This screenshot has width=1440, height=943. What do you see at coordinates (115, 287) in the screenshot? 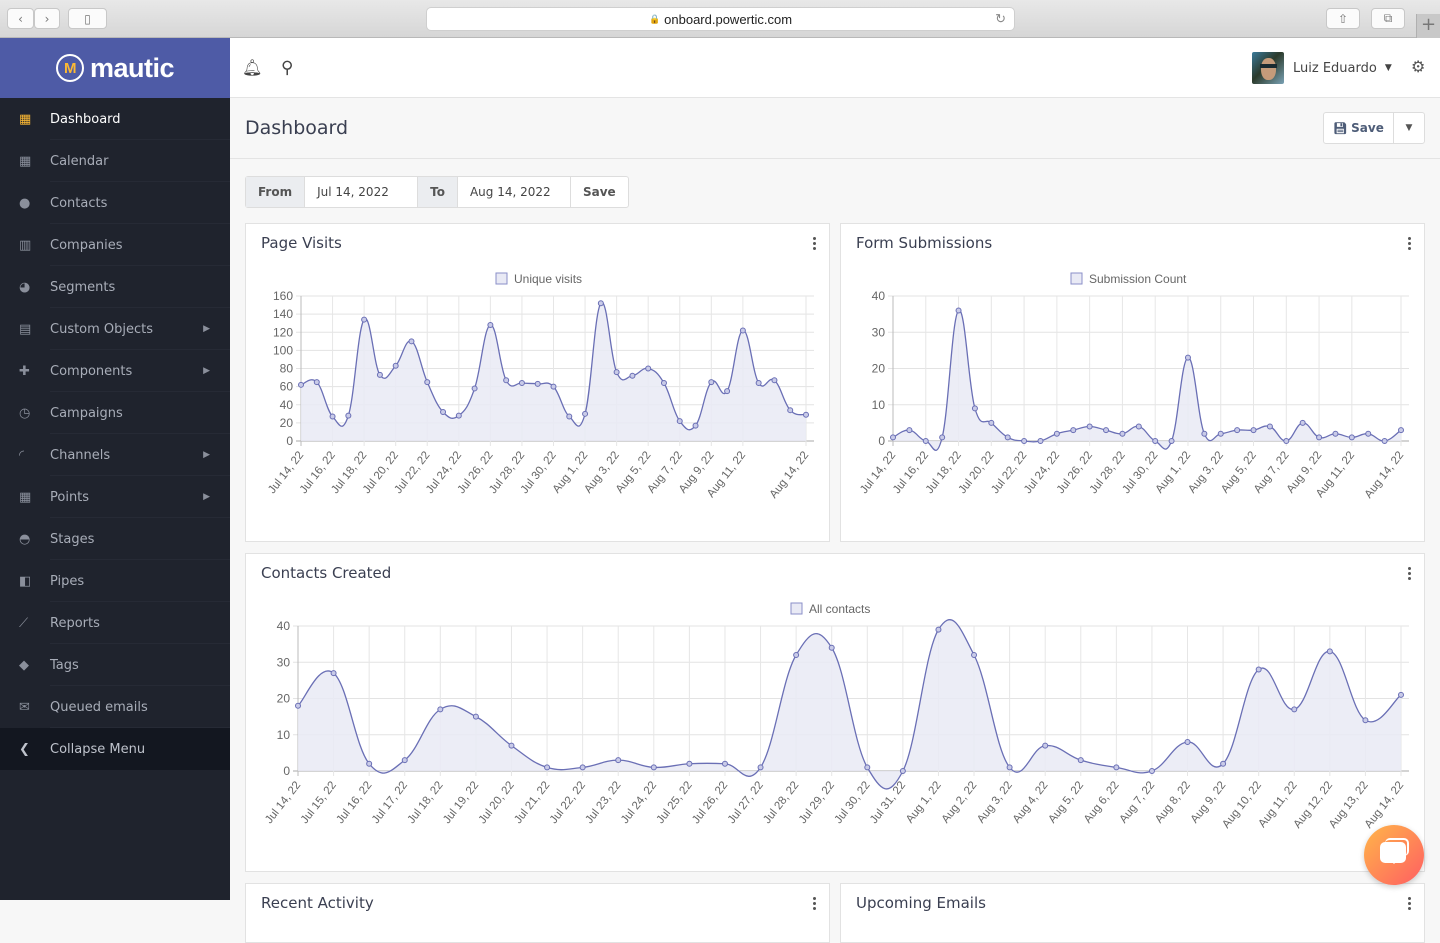
I see `sidebar-item-segments: ◕ Segments` at bounding box center [115, 287].